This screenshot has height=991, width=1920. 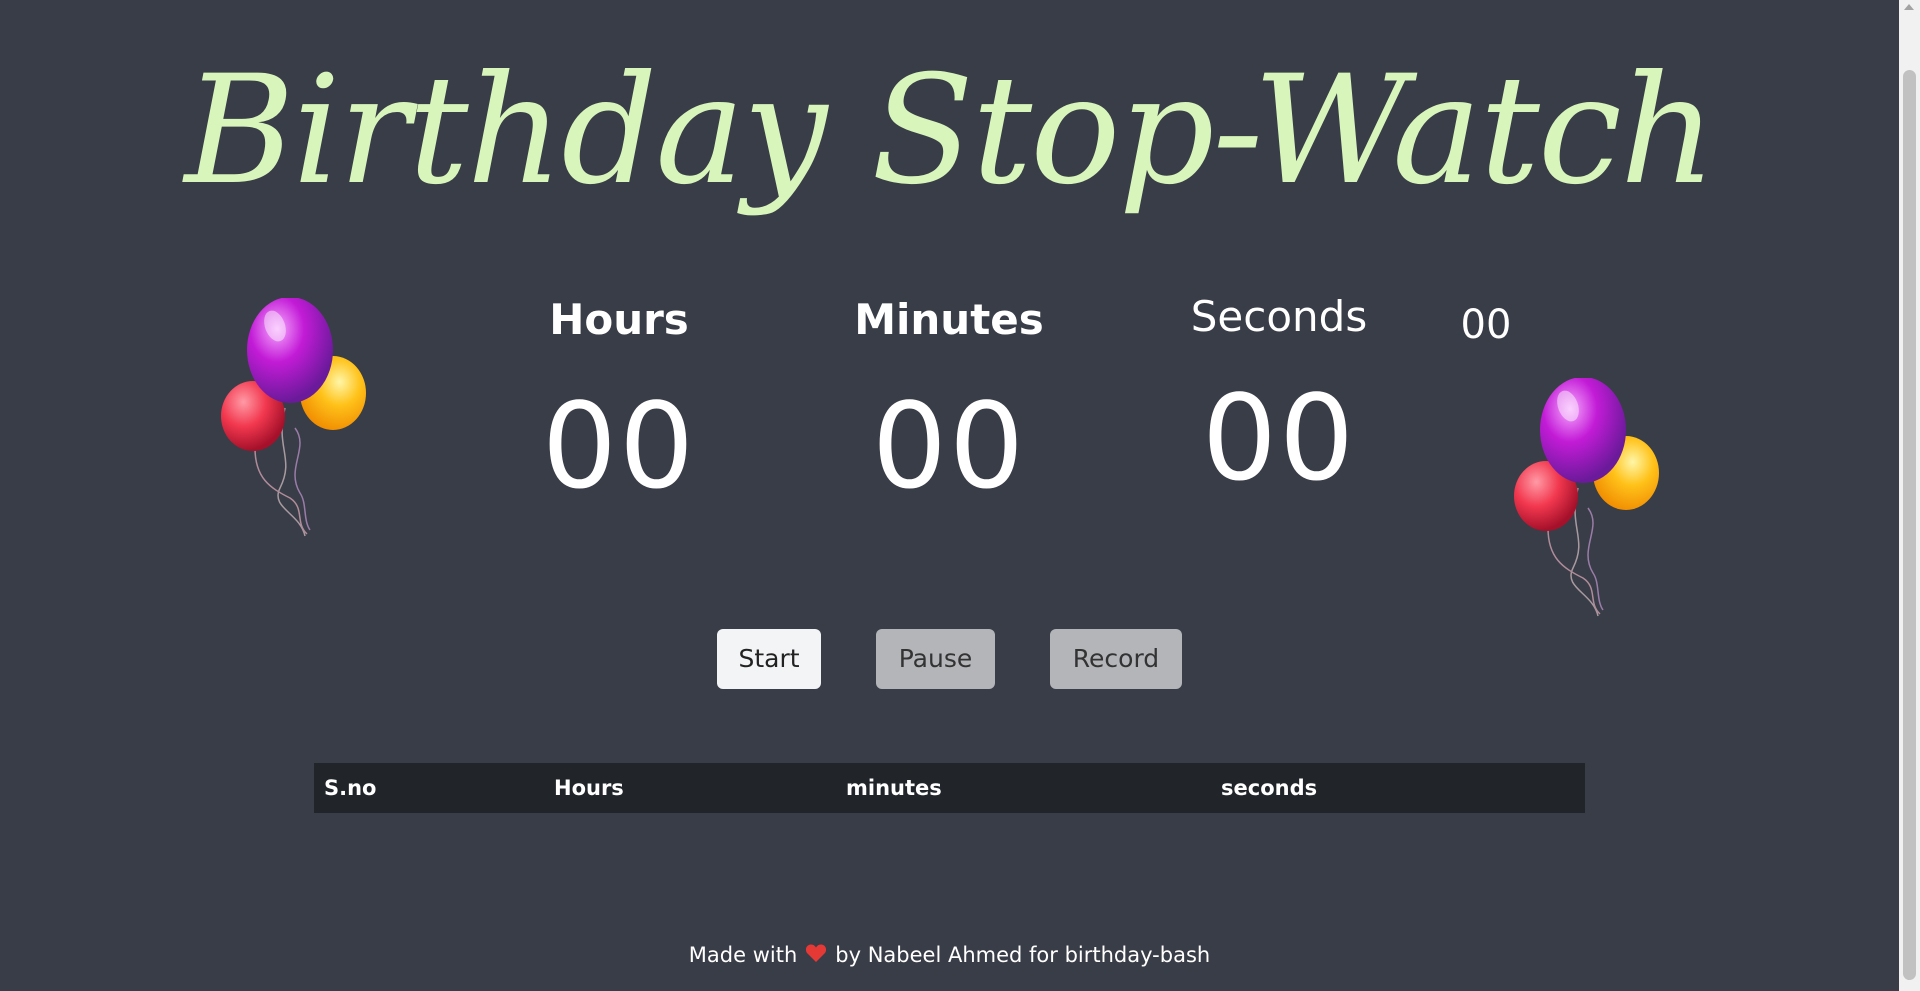 What do you see at coordinates (619, 319) in the screenshot?
I see `hours-label: Hours` at bounding box center [619, 319].